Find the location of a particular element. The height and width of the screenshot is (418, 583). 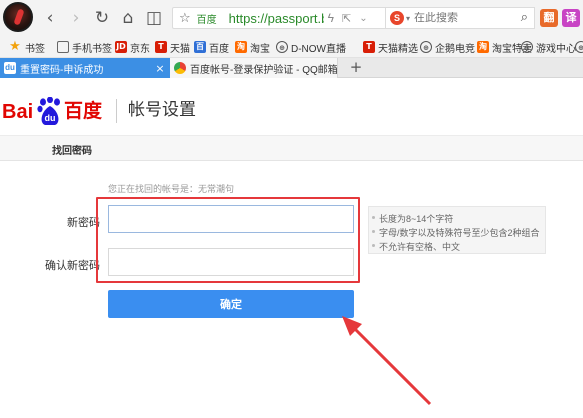

translate-icon: 翻 is located at coordinates (549, 18).